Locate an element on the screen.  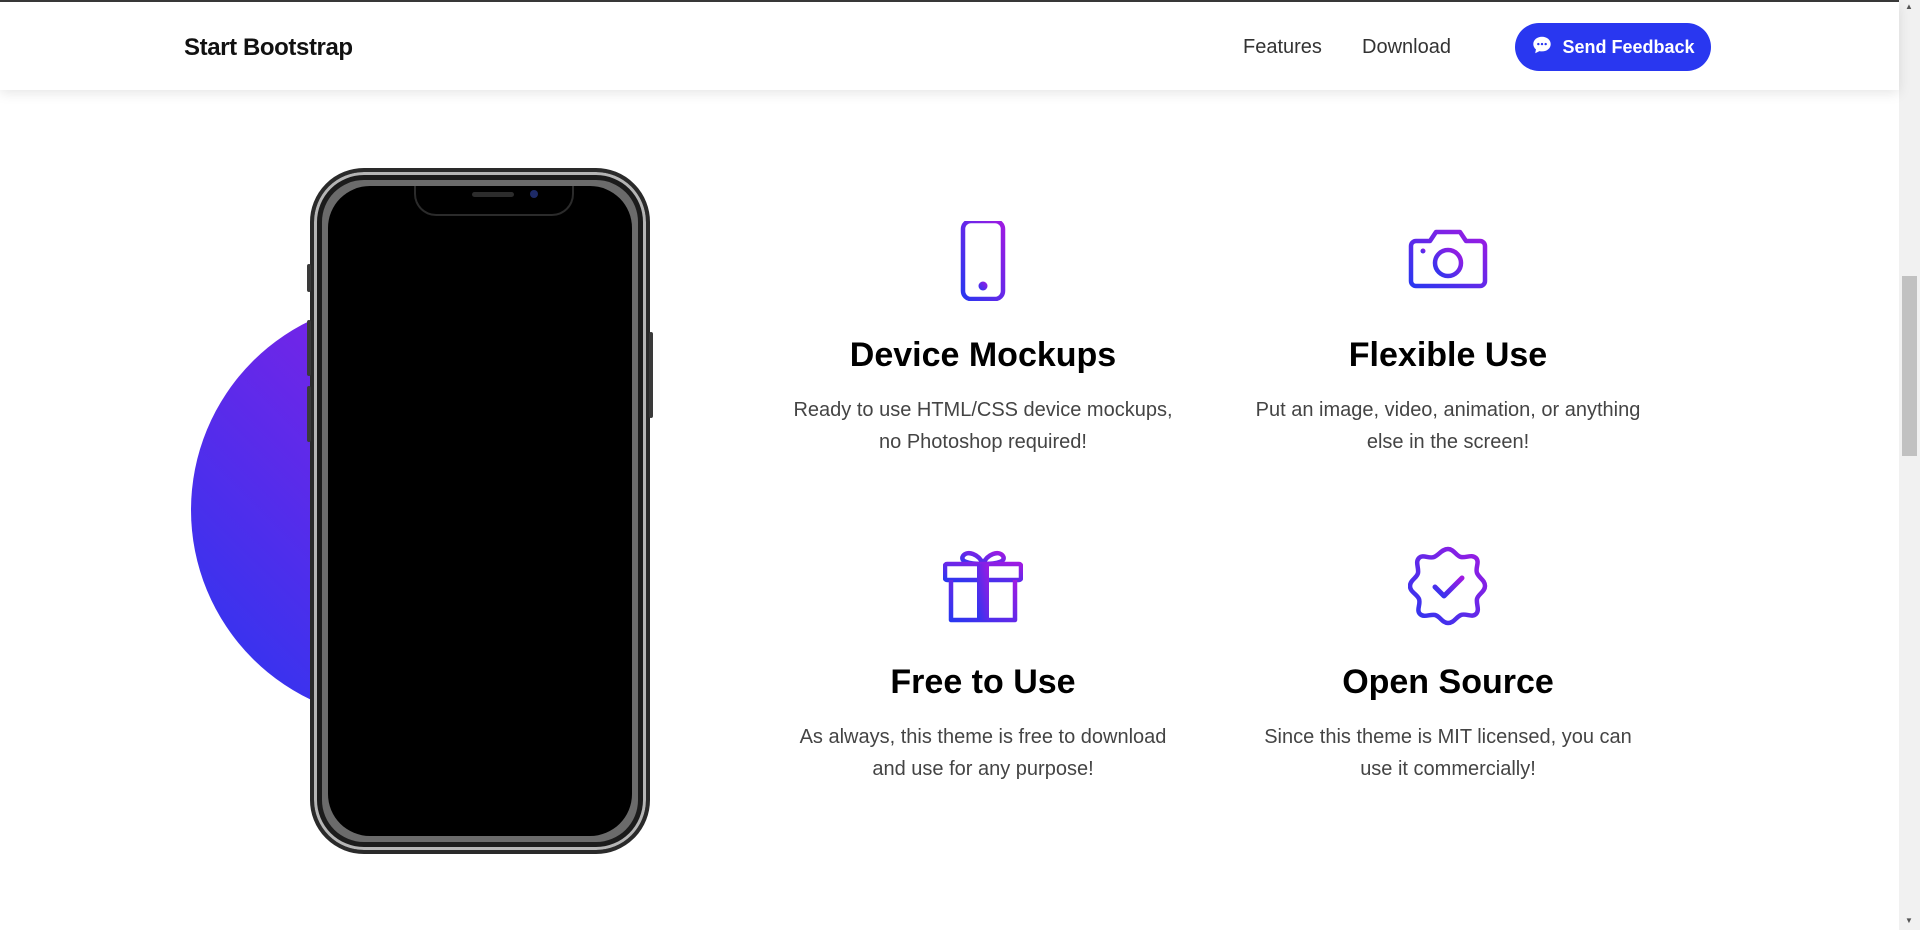
brand-logo: Start Bootstrap is located at coordinates (268, 48).